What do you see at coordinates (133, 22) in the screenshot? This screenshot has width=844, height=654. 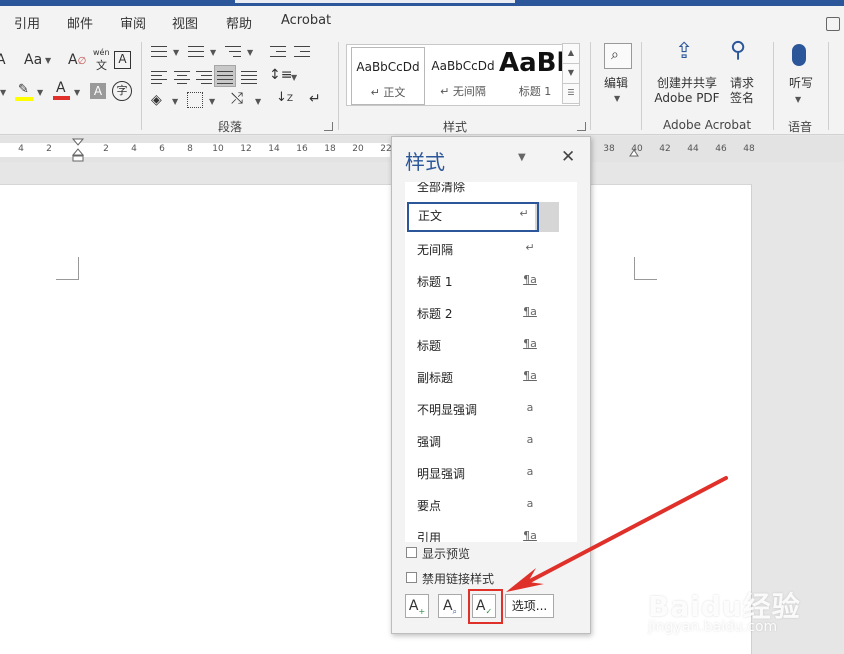 I see `tab-review: 审阅` at bounding box center [133, 22].